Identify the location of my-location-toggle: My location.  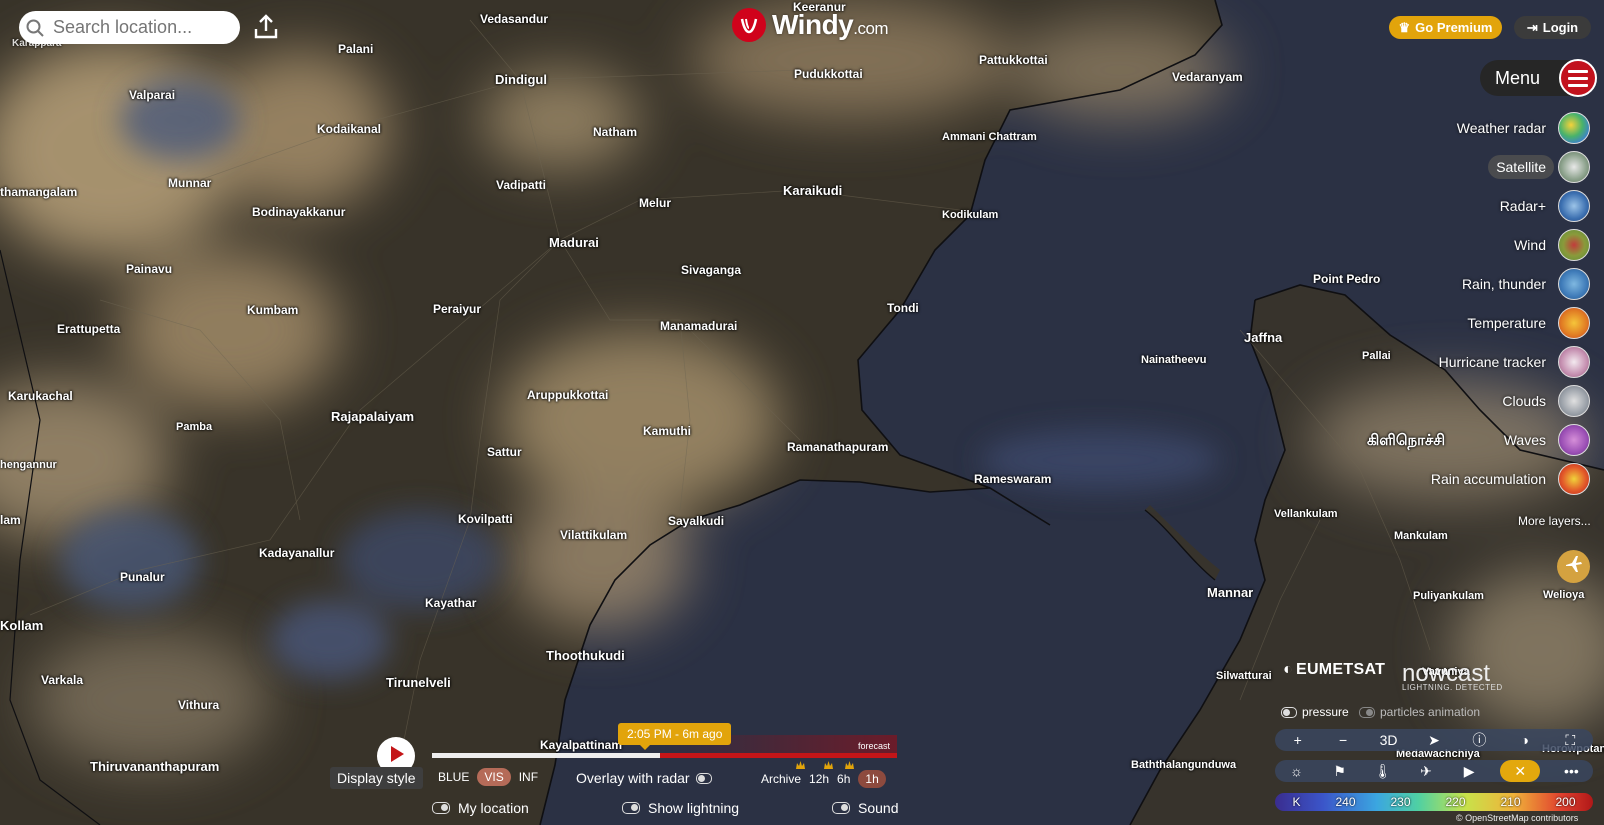
(480, 808).